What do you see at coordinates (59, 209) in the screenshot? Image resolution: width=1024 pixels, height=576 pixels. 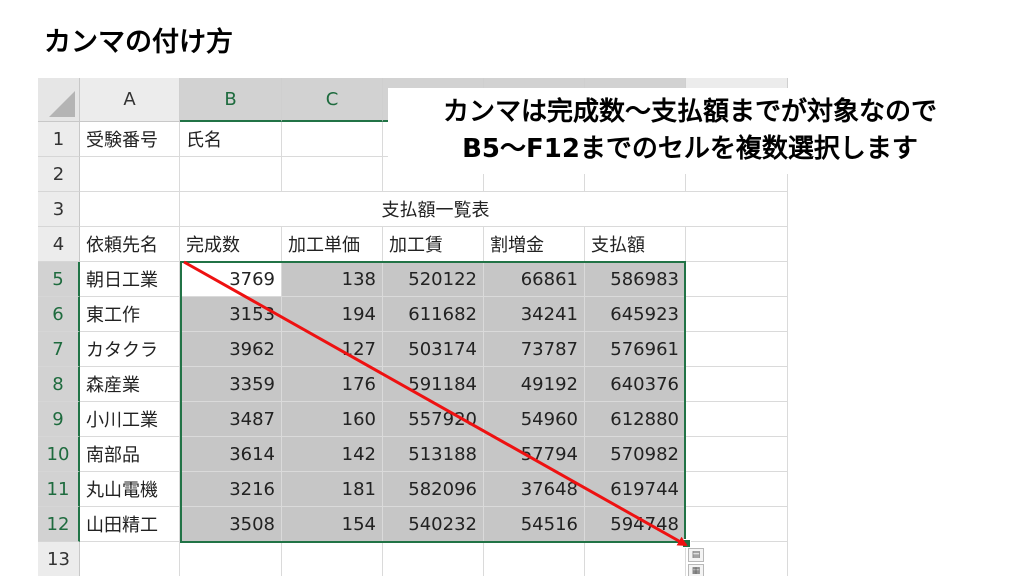 I see `row-header-3: 3` at bounding box center [59, 209].